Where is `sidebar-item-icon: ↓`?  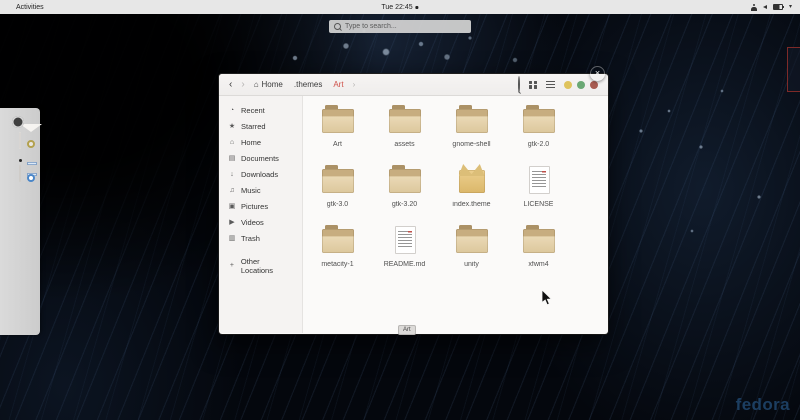 sidebar-item-icon: ↓ is located at coordinates (232, 174).